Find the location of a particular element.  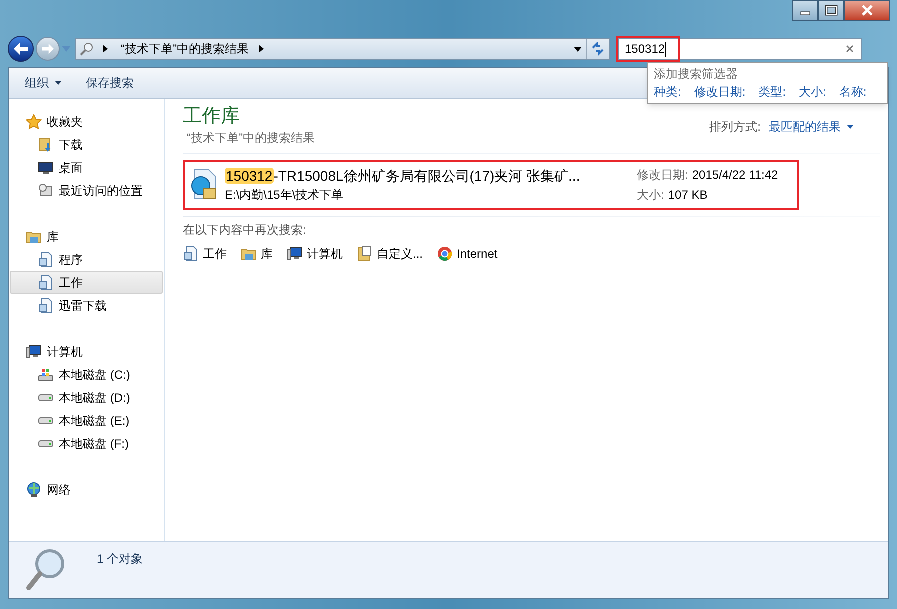

monitor-icon is located at coordinates (46, 168).